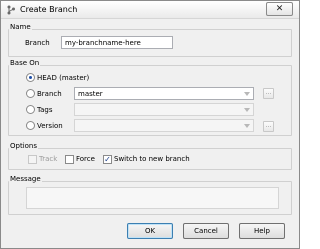 This screenshot has height=249, width=320. Describe the element at coordinates (25, 63) in the screenshot. I see `base-on-label: Base On` at that location.